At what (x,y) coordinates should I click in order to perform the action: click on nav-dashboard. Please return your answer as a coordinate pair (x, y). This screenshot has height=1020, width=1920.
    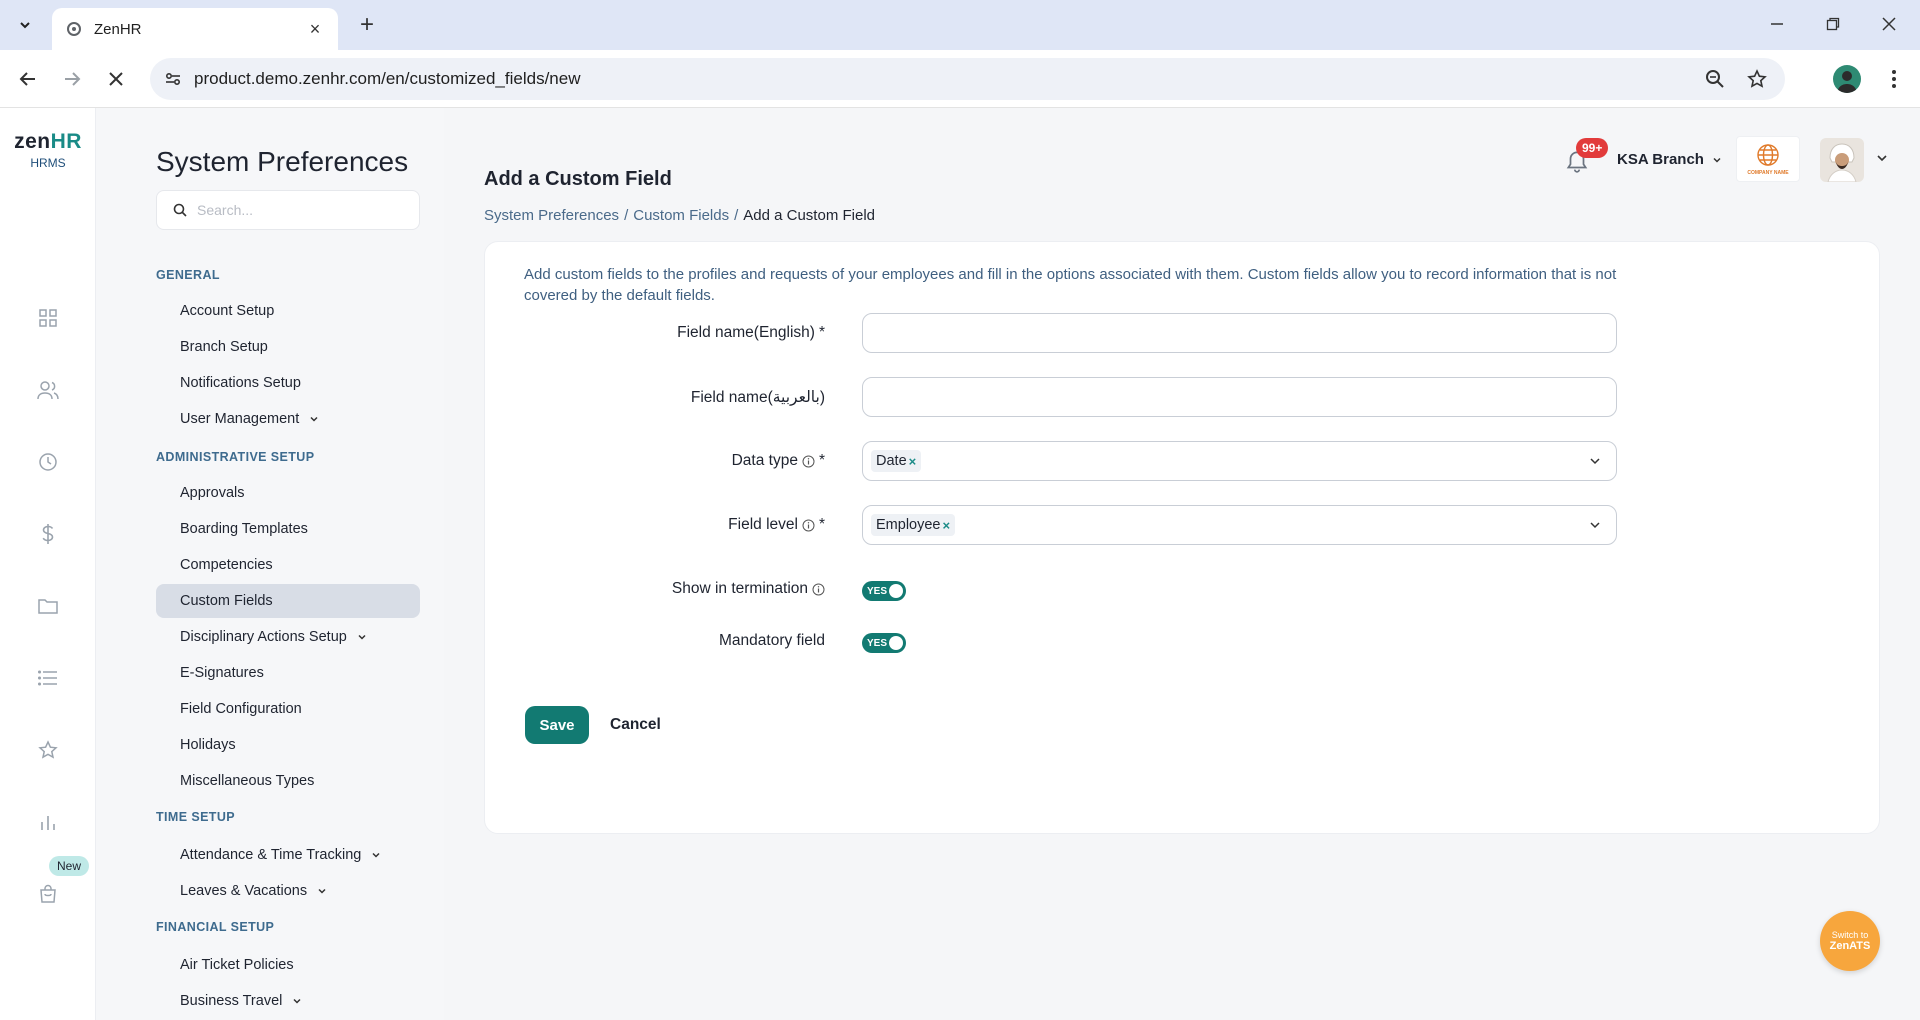
    Looking at the image, I should click on (48, 318).